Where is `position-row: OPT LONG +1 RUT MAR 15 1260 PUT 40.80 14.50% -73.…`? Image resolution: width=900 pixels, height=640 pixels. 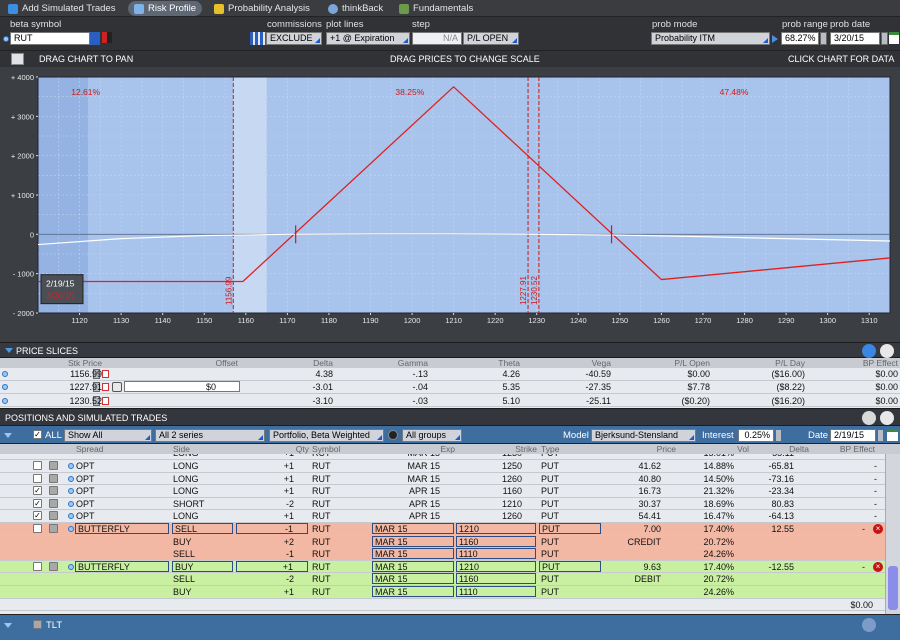
position-row: OPT LONG +1 RUT MAR 15 1260 PUT 40.80 14.50% -73.… is located at coordinates (442, 479).